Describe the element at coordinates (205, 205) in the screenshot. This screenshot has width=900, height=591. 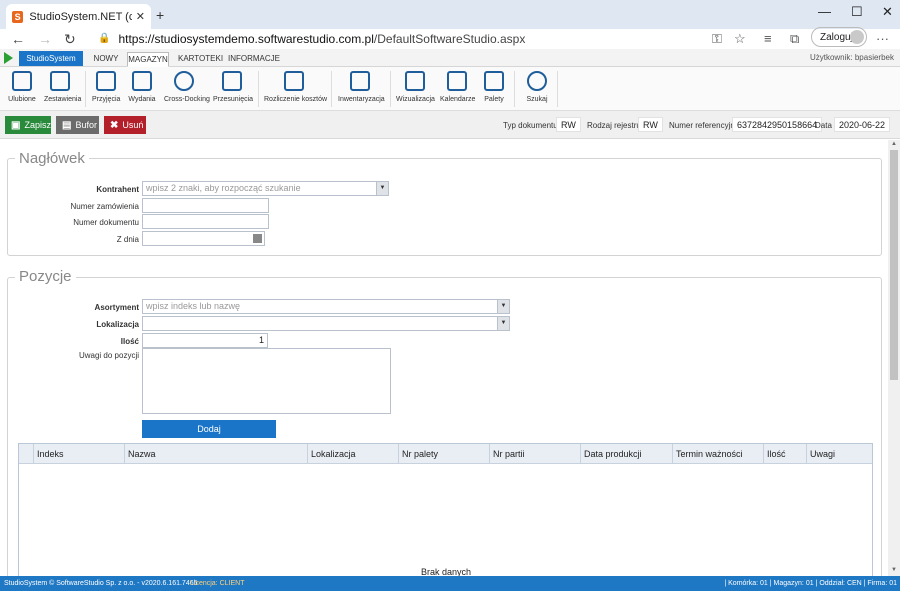
I see `order-number-field` at that location.